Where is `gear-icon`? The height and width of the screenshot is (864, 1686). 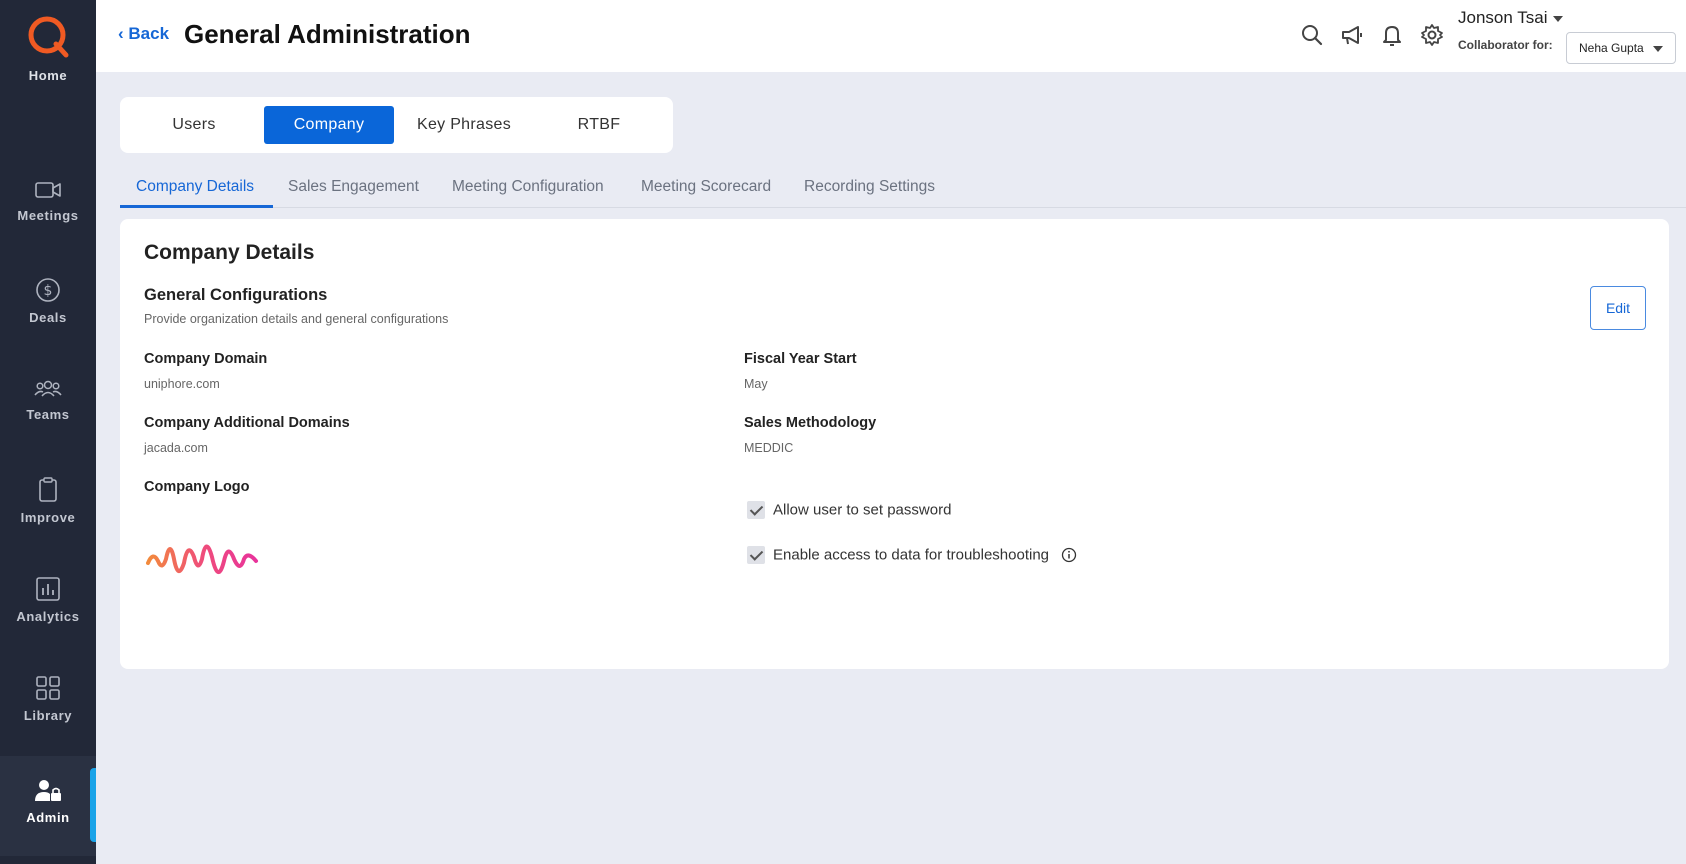
gear-icon is located at coordinates (1432, 35).